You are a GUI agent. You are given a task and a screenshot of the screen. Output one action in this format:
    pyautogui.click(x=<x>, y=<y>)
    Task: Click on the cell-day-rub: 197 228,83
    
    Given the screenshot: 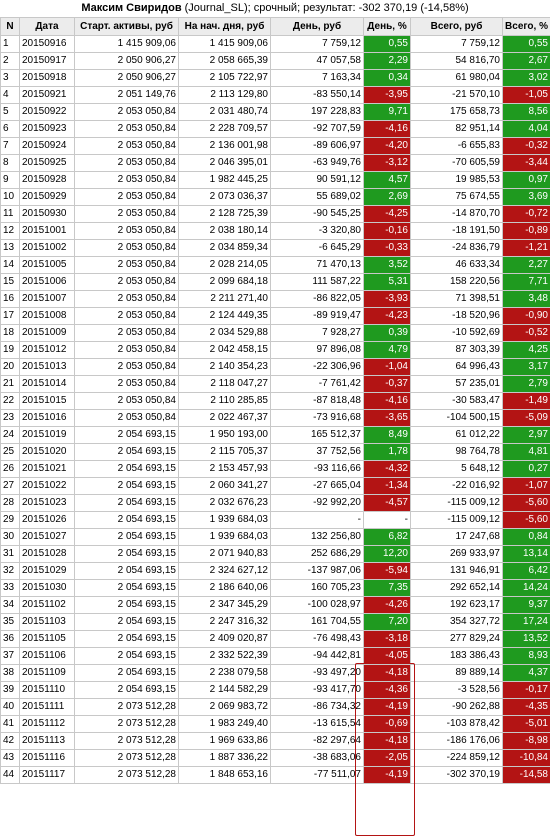 What is the action you would take?
    pyautogui.click(x=317, y=112)
    